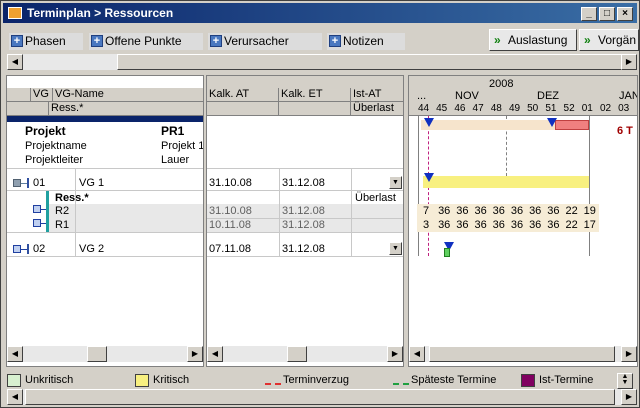 This screenshot has width=640, height=408. Describe the element at coordinates (617, 40) in the screenshot. I see `button-label: Vorgän` at that location.